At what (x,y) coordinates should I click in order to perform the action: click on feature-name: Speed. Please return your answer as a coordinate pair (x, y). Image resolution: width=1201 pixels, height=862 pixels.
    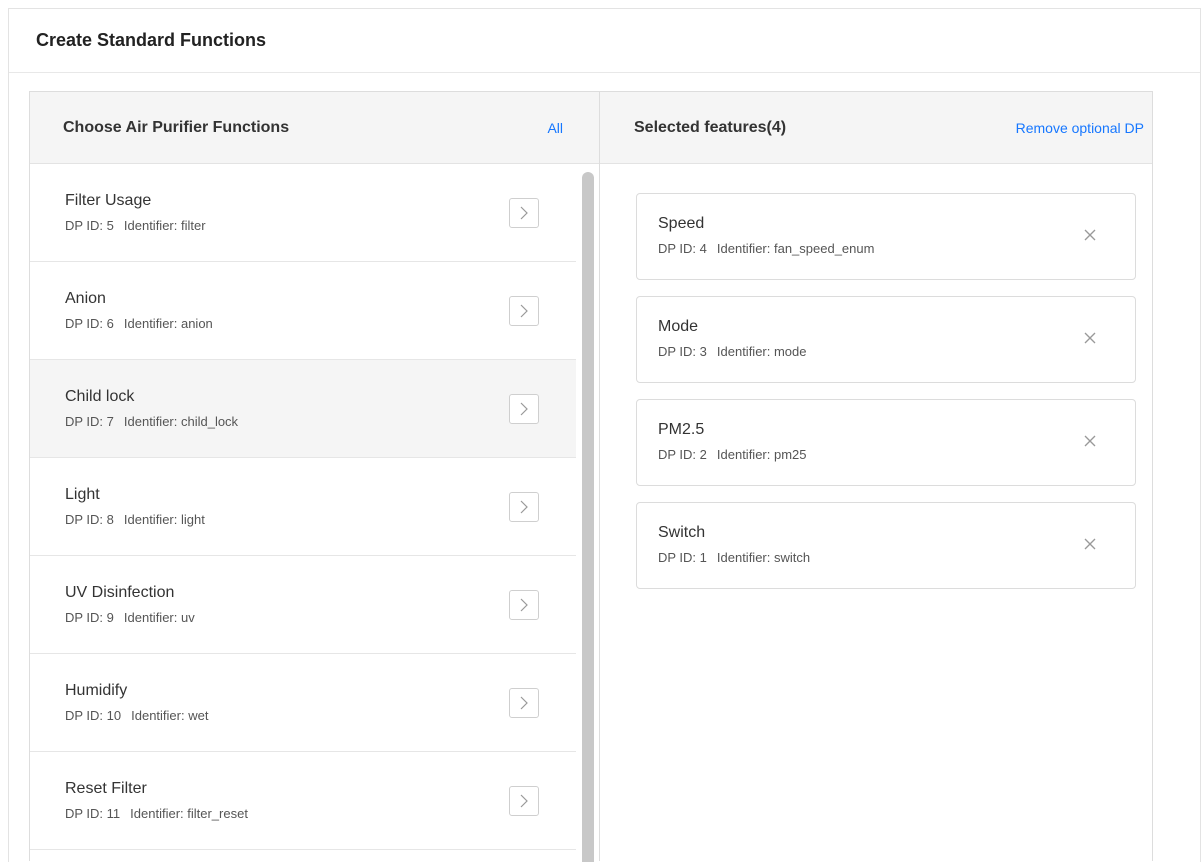
    Looking at the image, I should click on (681, 223).